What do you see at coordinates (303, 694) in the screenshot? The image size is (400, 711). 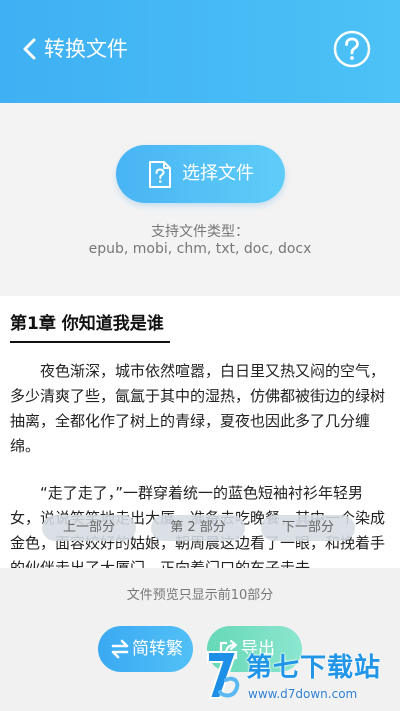 I see `watermark-url: www.d7down.com` at bounding box center [303, 694].